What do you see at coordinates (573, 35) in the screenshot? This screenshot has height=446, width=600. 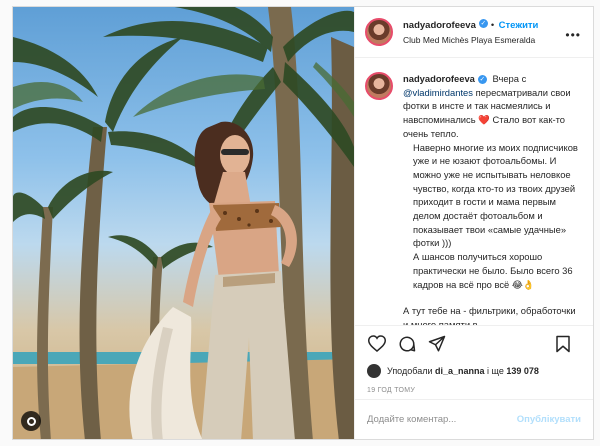 I see `more-options-icon: •••` at bounding box center [573, 35].